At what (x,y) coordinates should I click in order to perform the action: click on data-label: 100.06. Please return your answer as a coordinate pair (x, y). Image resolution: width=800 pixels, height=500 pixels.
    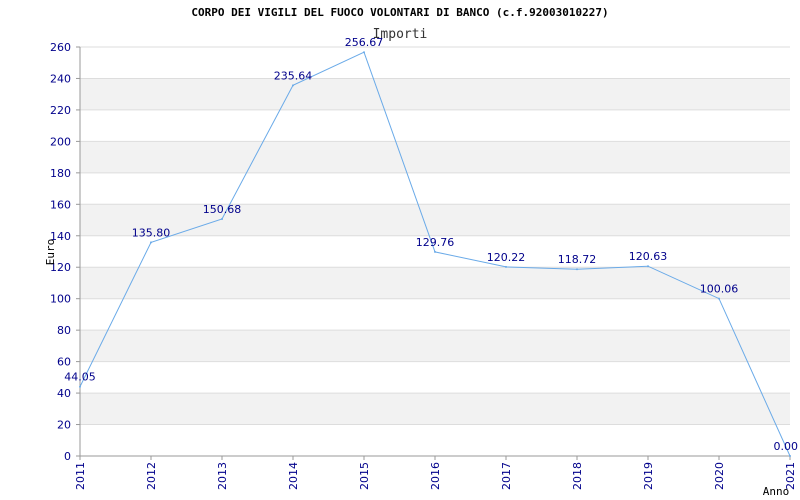
    Looking at the image, I should click on (719, 289).